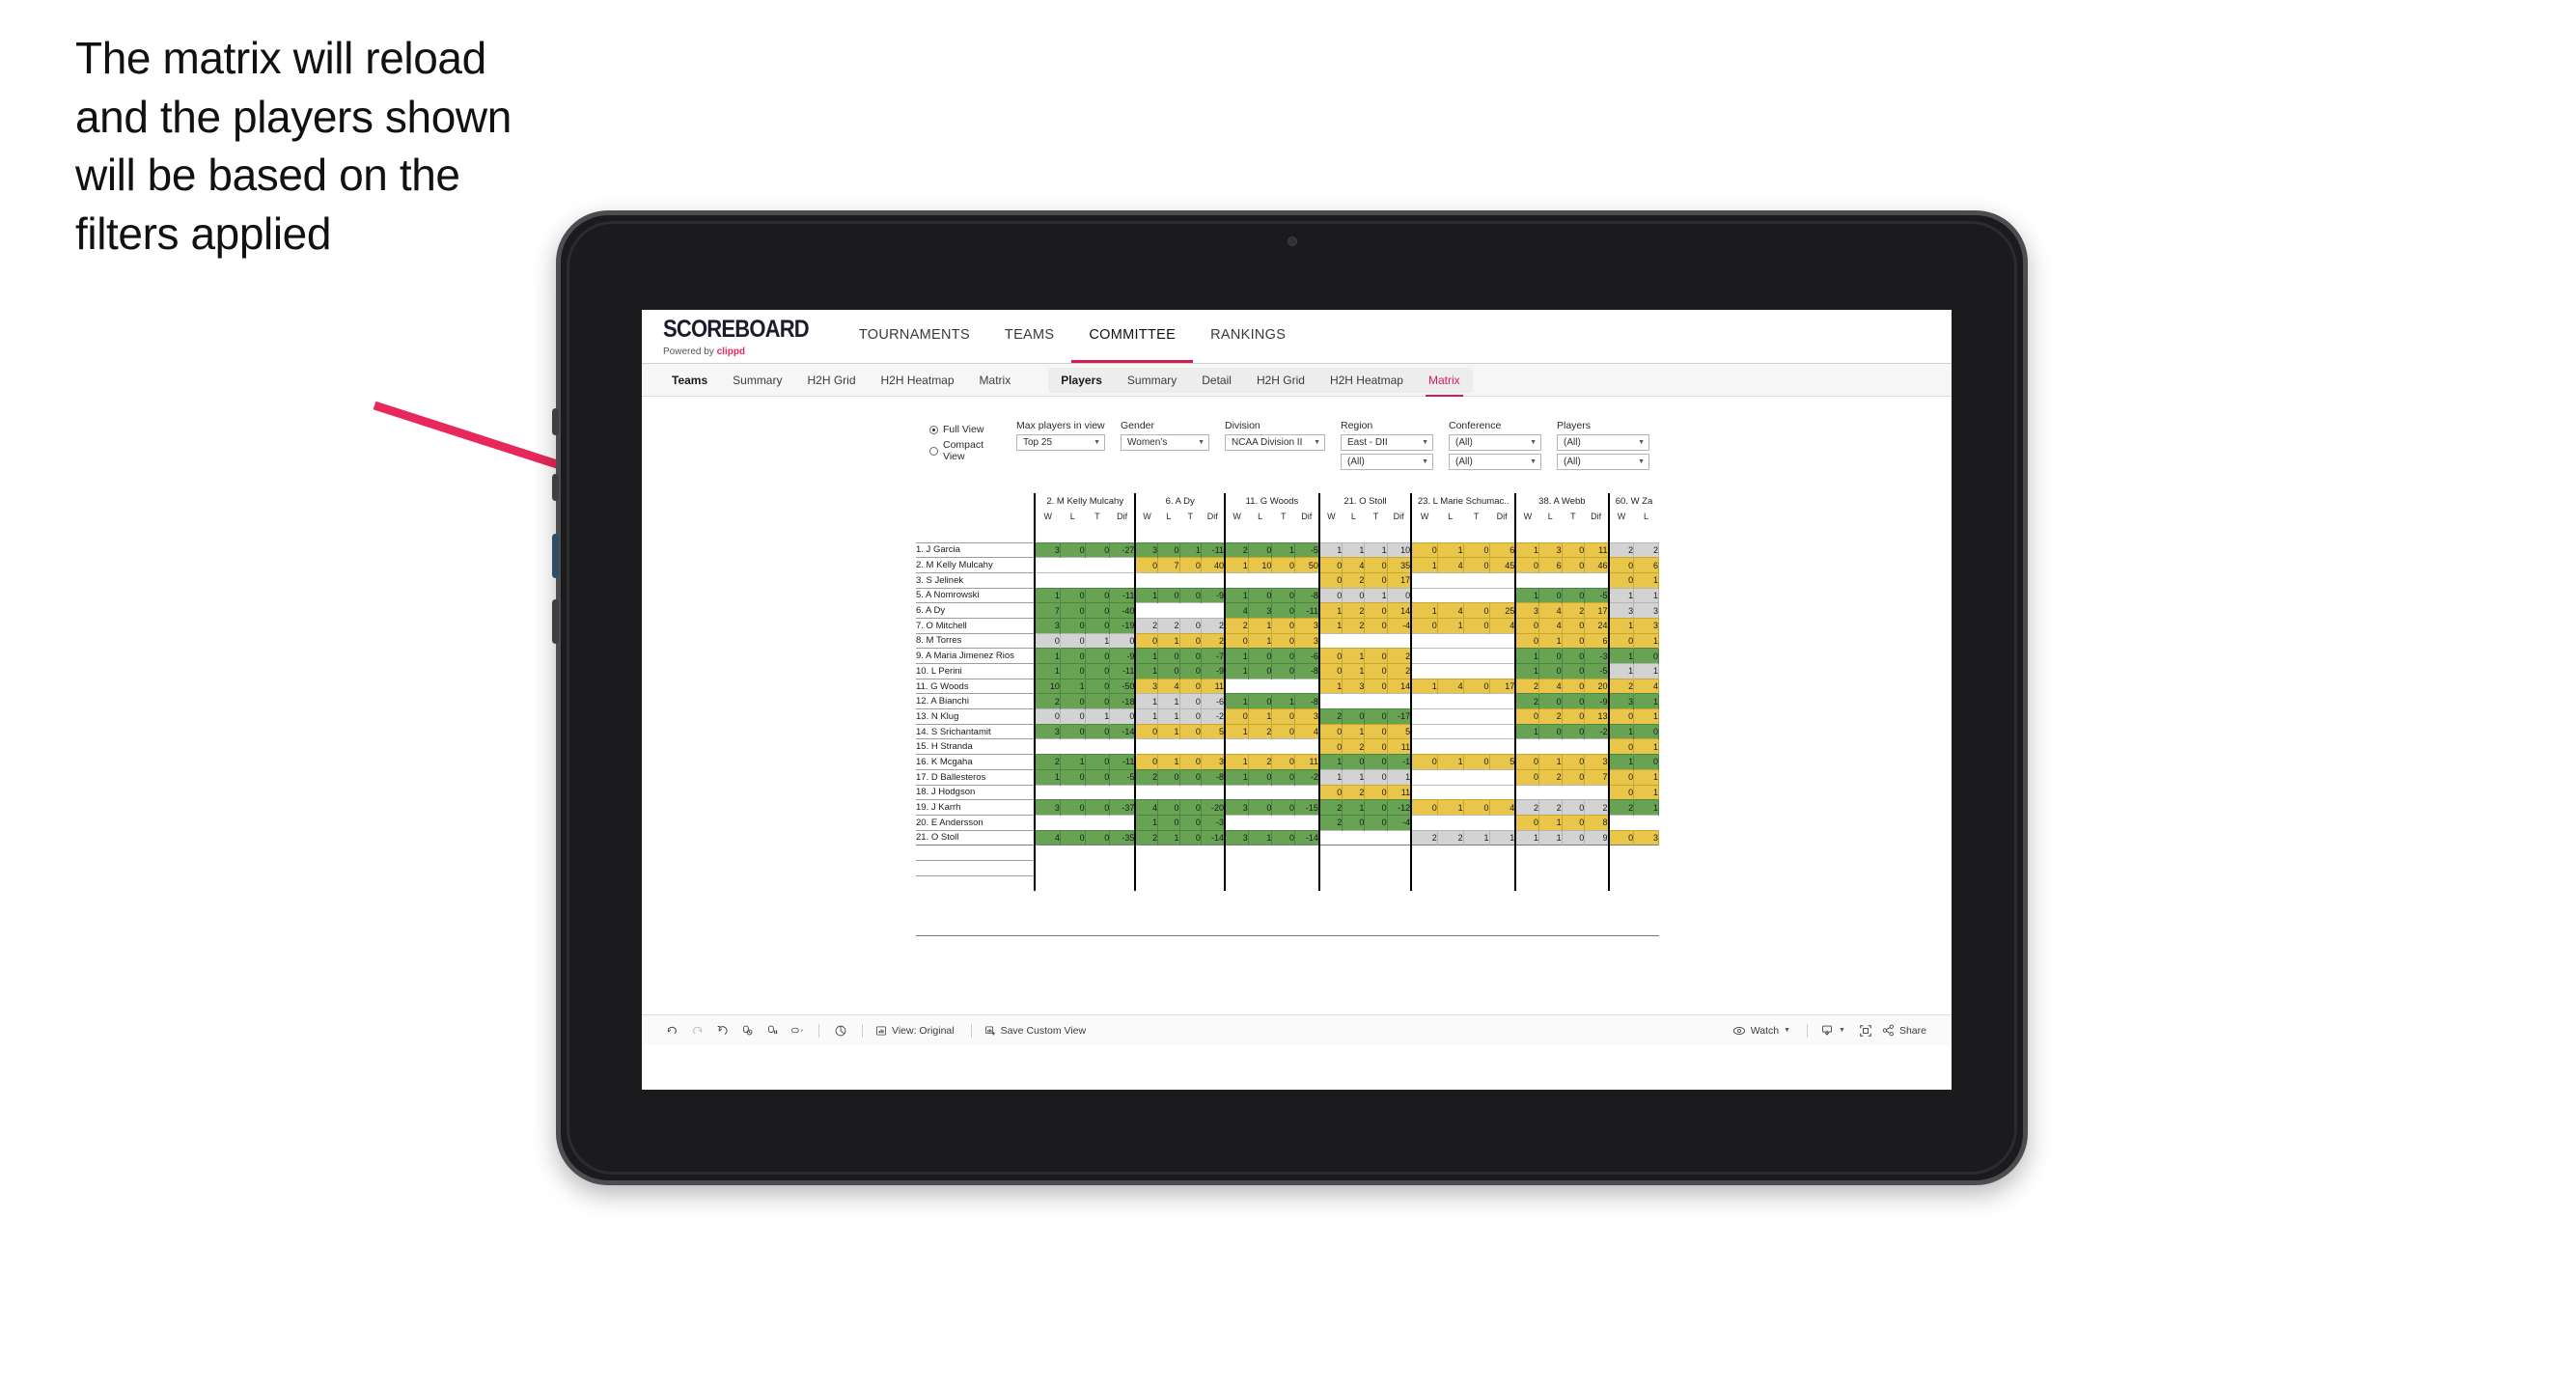  I want to click on save-custom-view-button: Save Custom View, so click(1036, 1031).